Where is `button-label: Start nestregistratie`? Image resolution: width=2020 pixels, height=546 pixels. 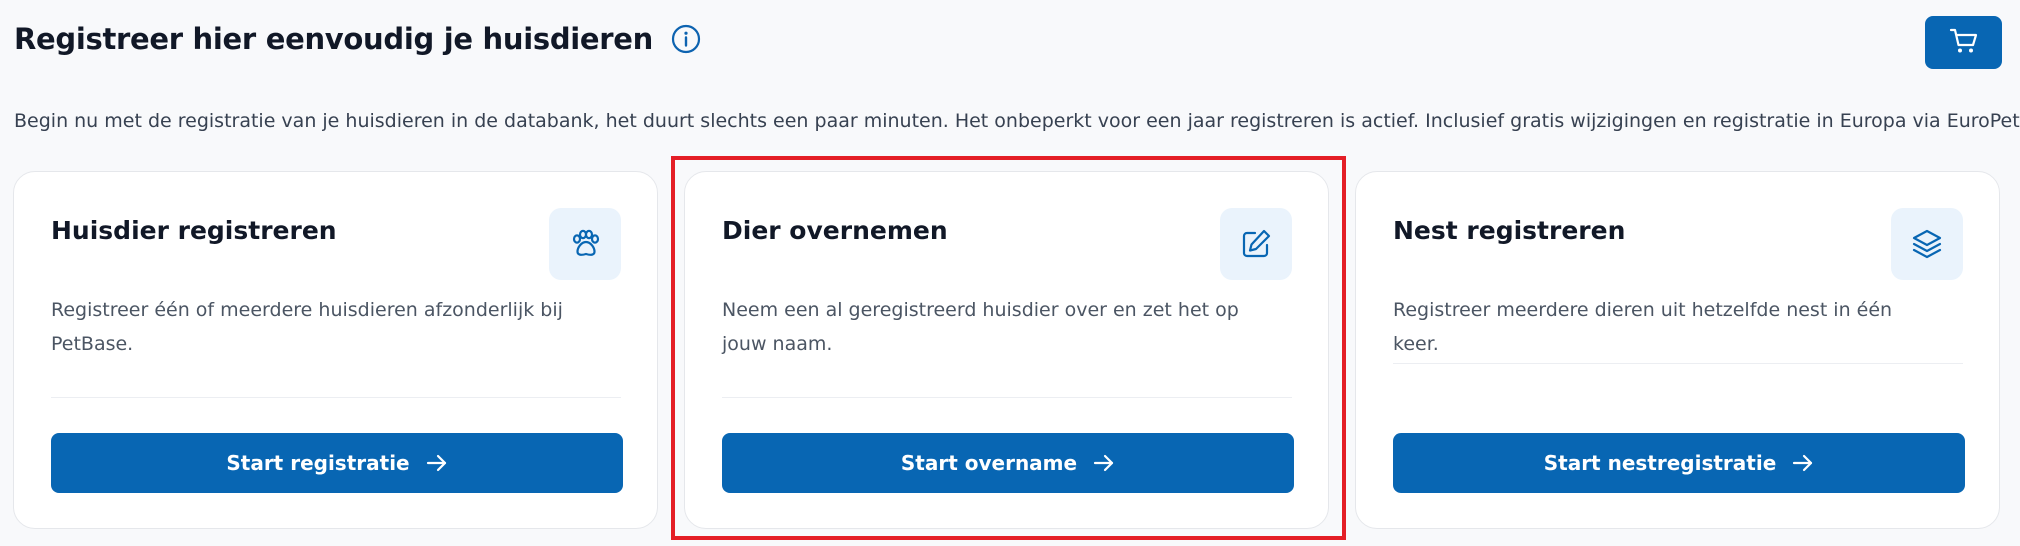 button-label: Start nestregistratie is located at coordinates (1660, 463).